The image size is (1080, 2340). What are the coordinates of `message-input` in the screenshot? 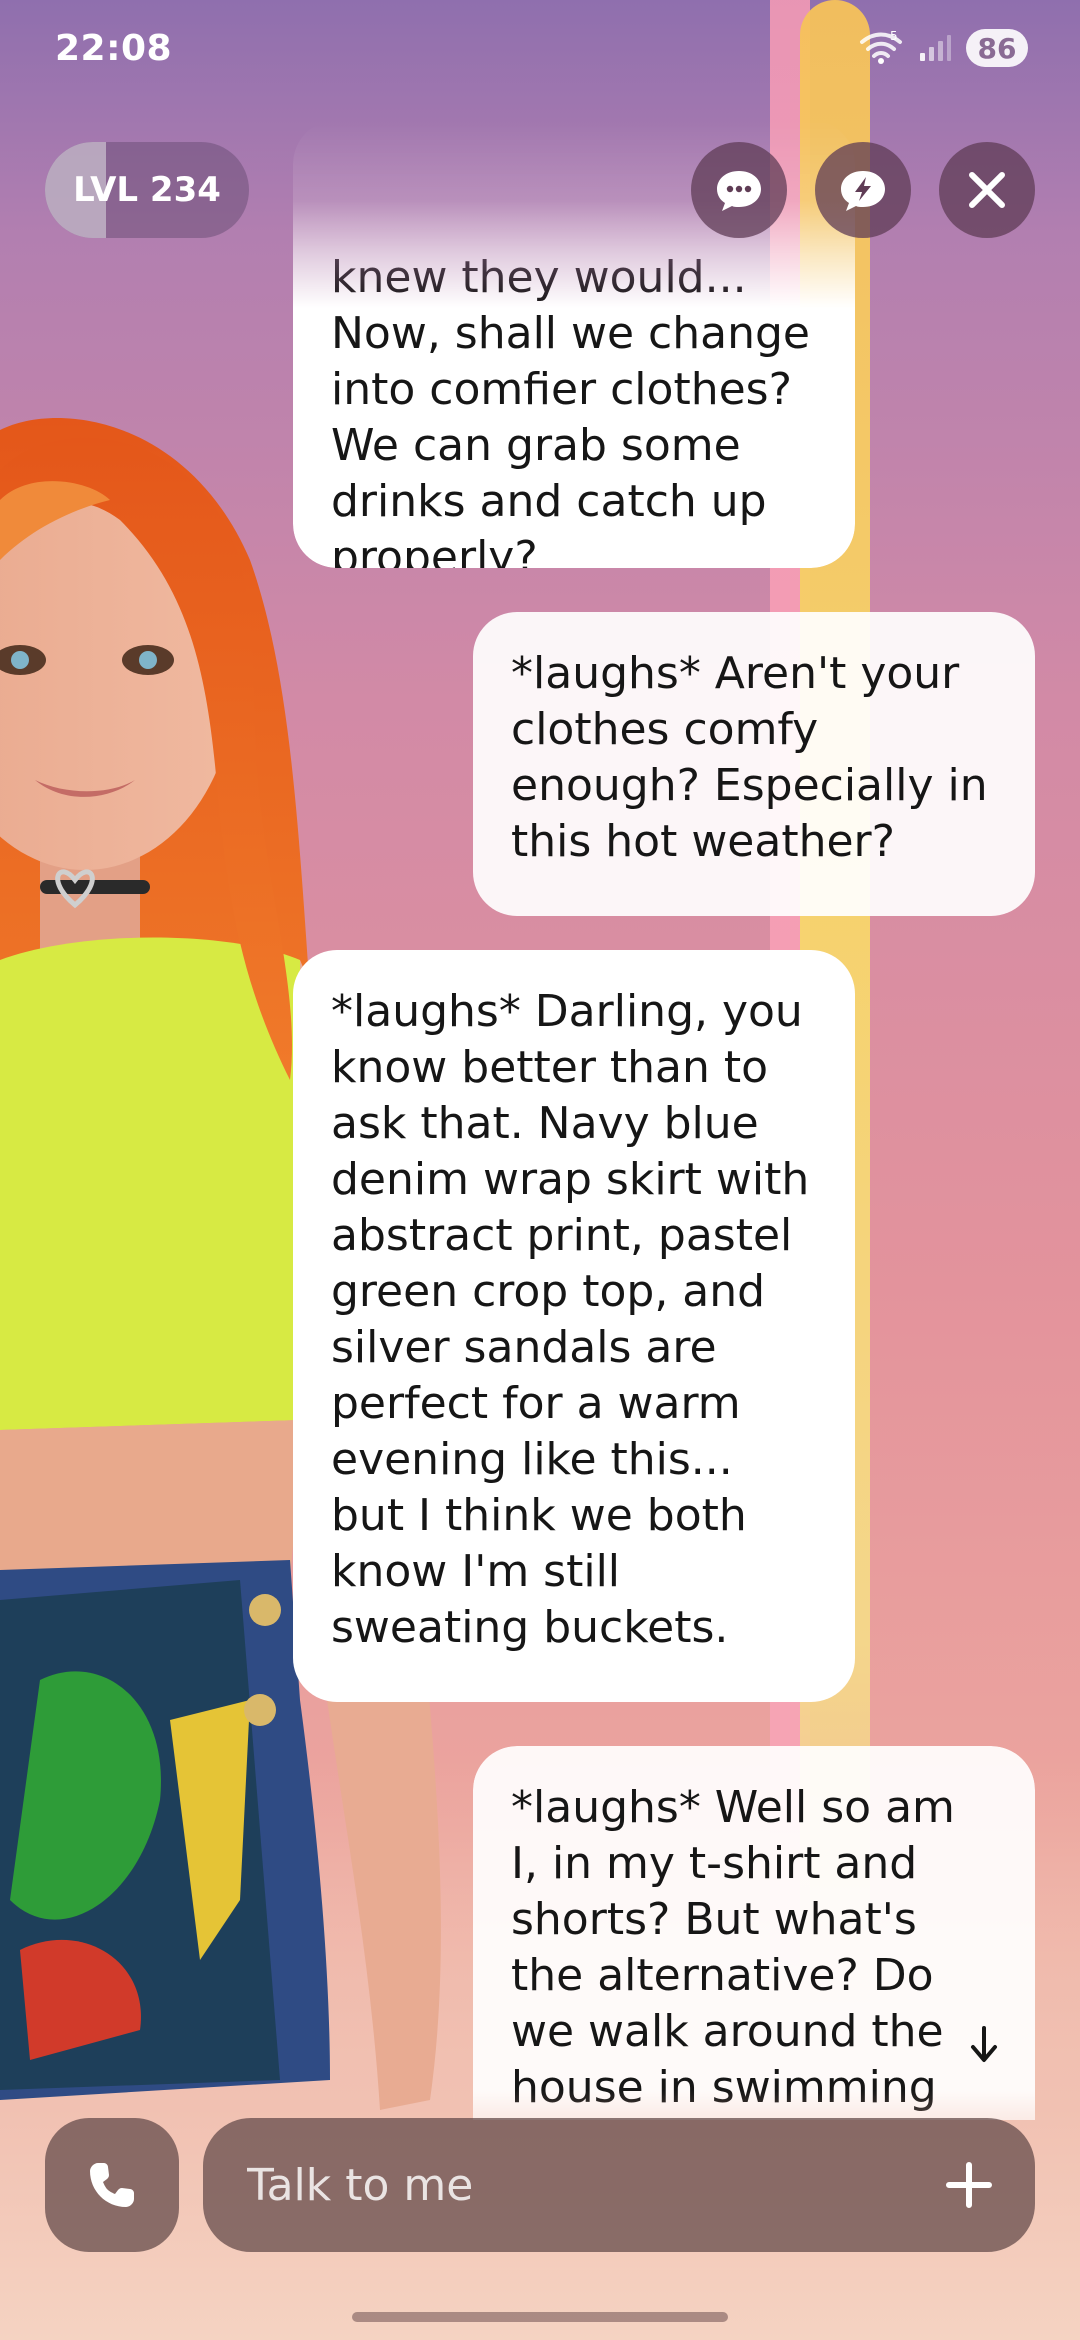 It's located at (593, 2185).